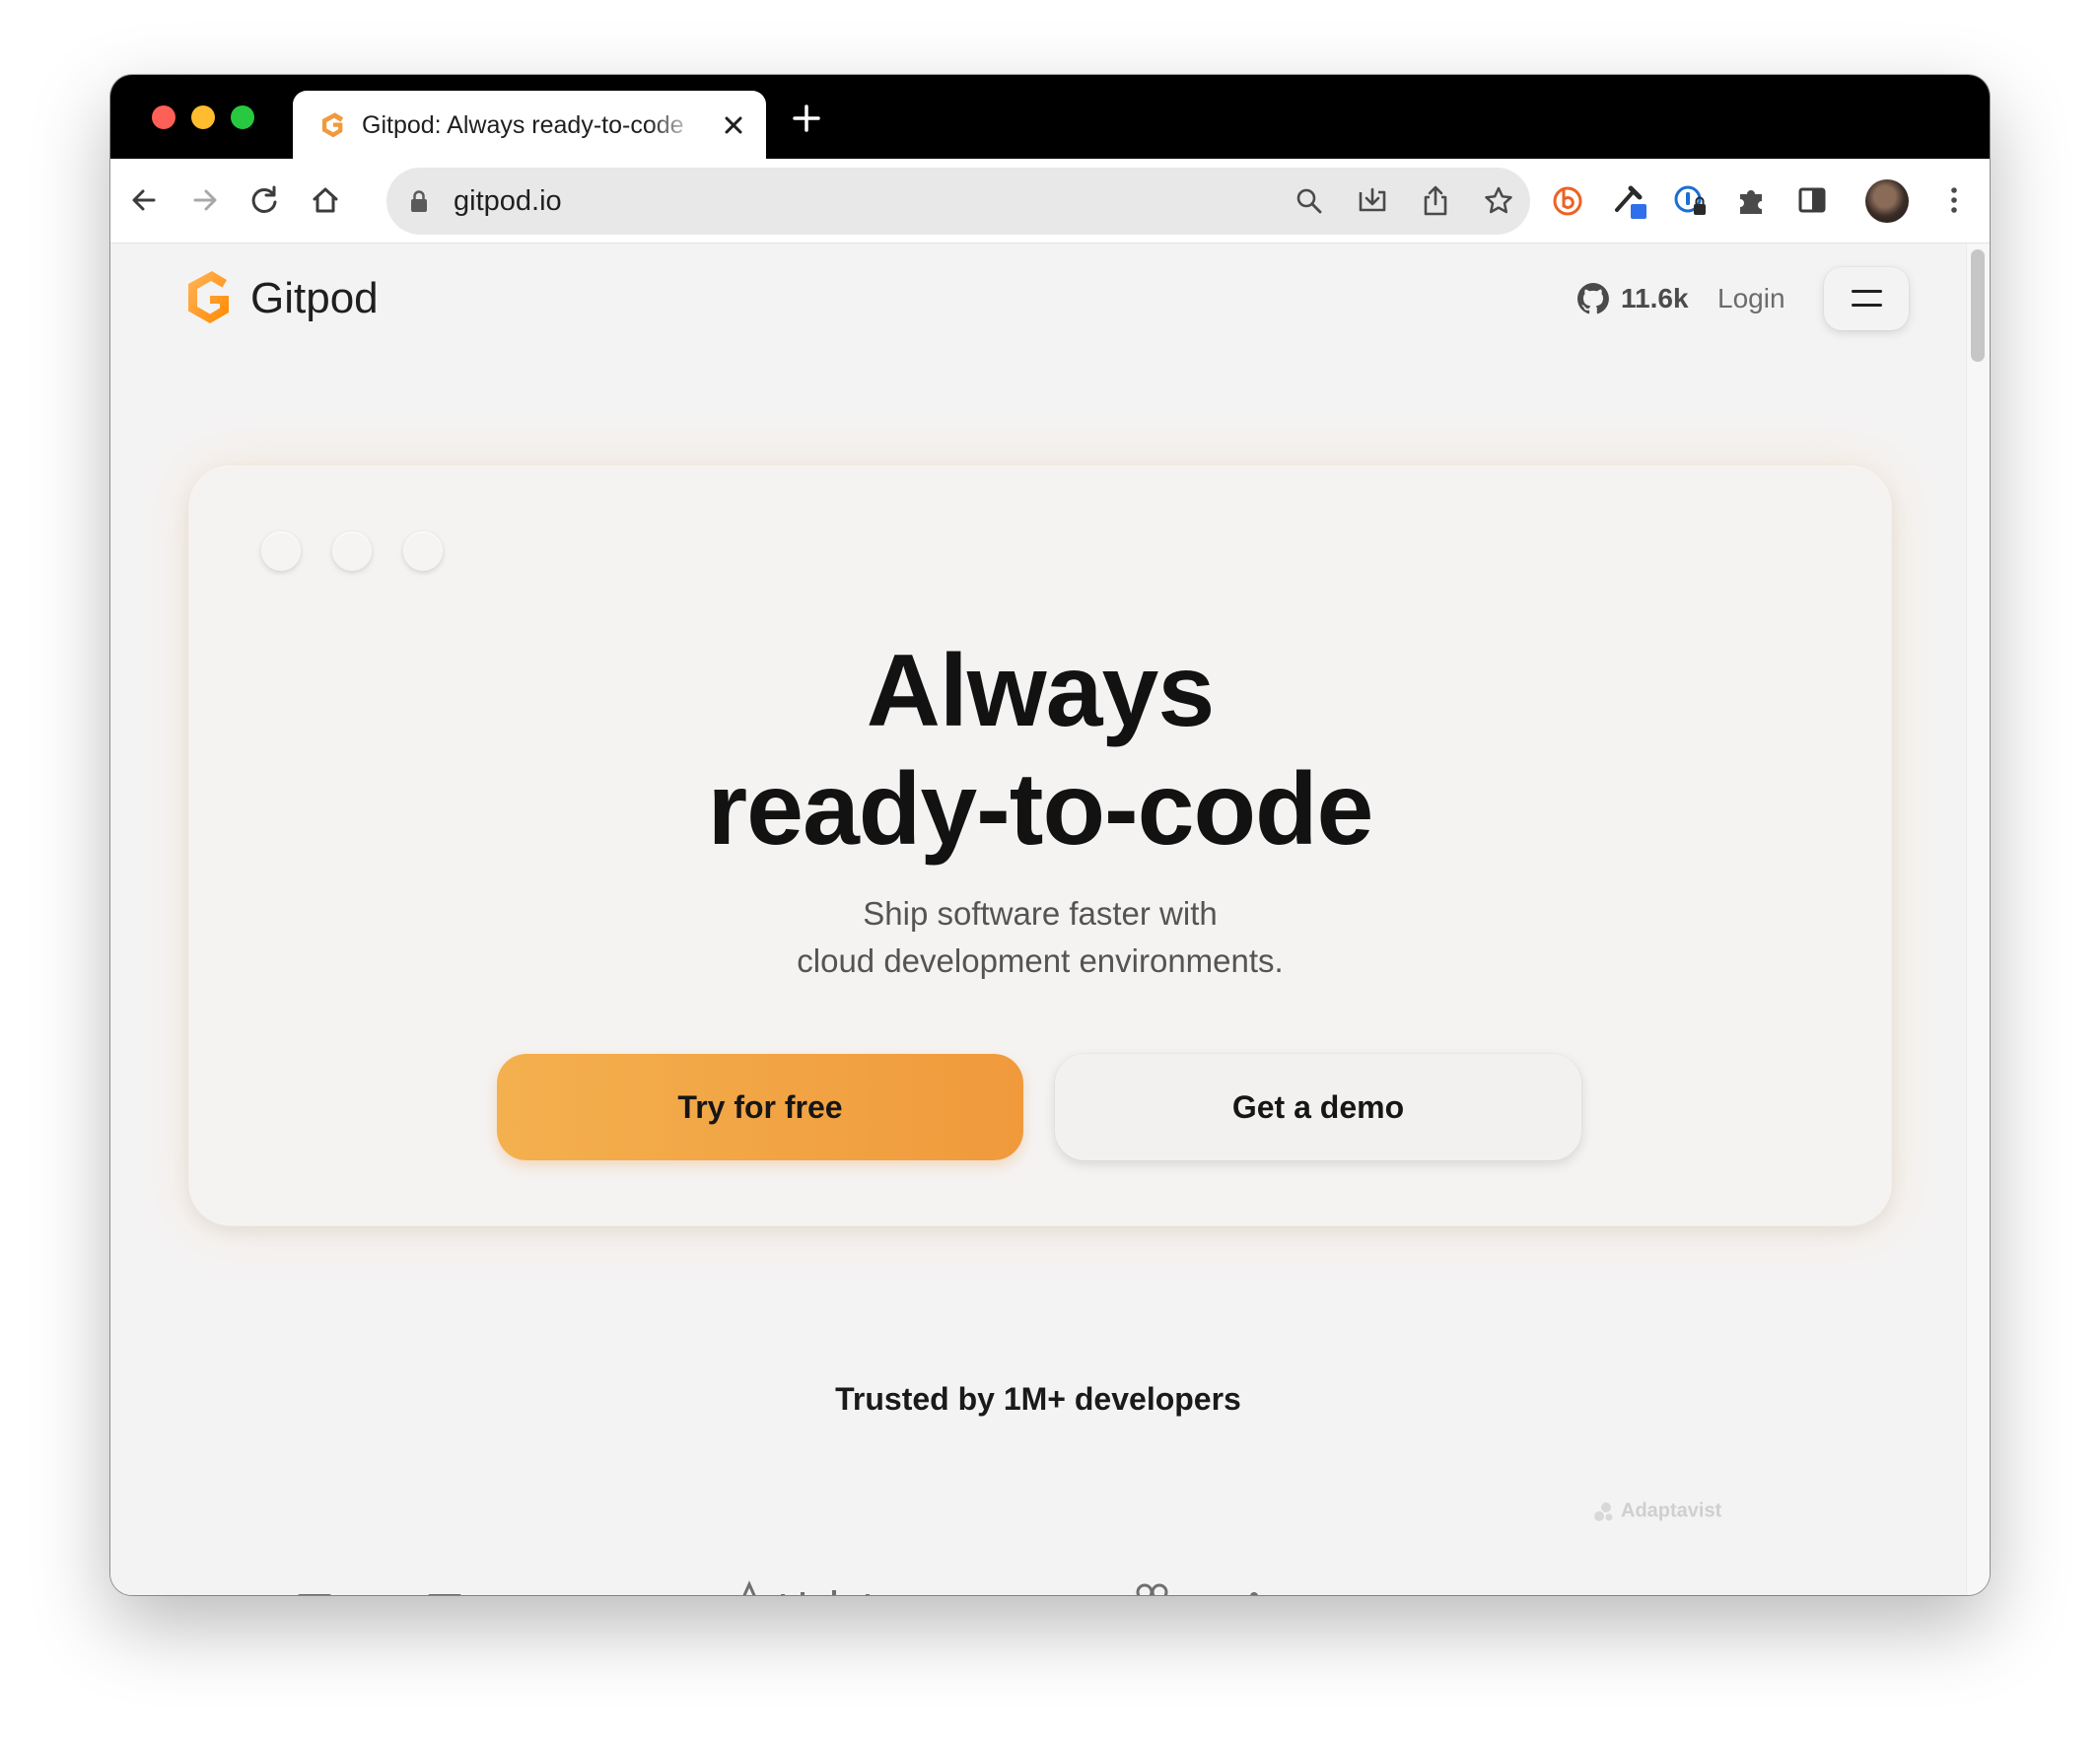 This screenshot has height=1741, width=2100. Describe the element at coordinates (264, 200) in the screenshot. I see `reload-icon` at that location.